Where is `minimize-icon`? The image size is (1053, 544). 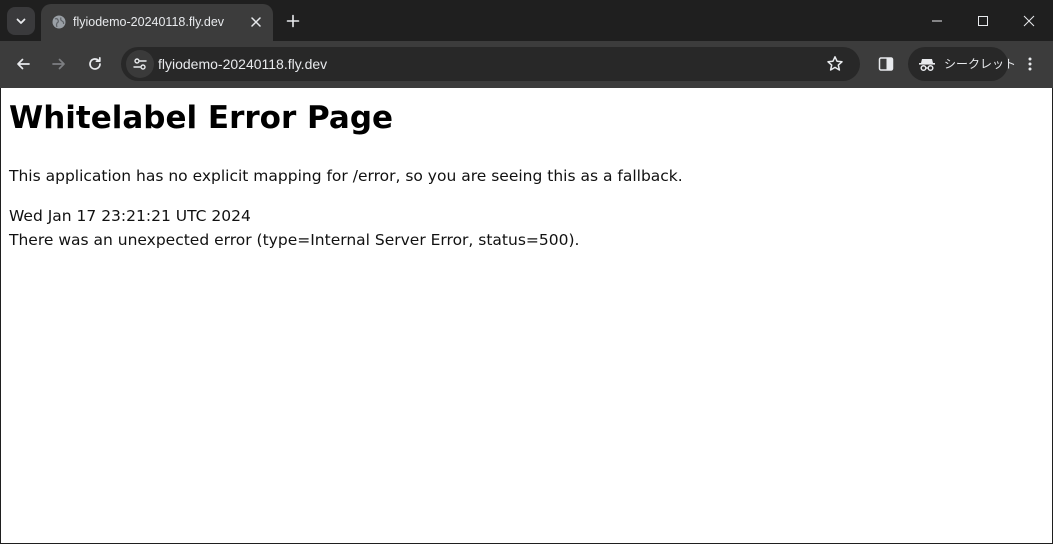 minimize-icon is located at coordinates (937, 20).